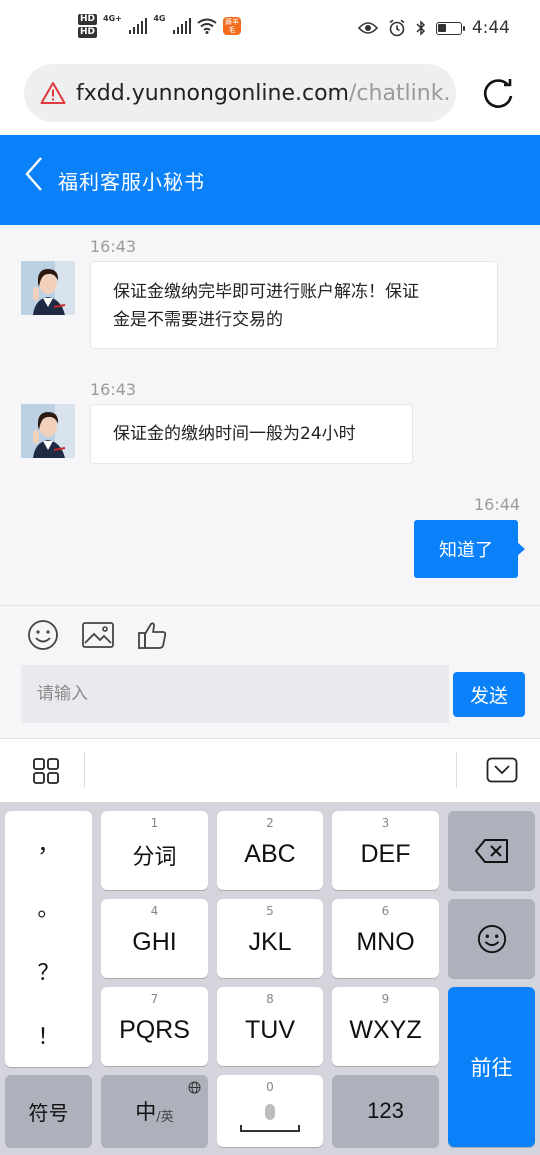 This screenshot has width=540, height=1155. I want to click on key-number: 7, so click(154, 999).